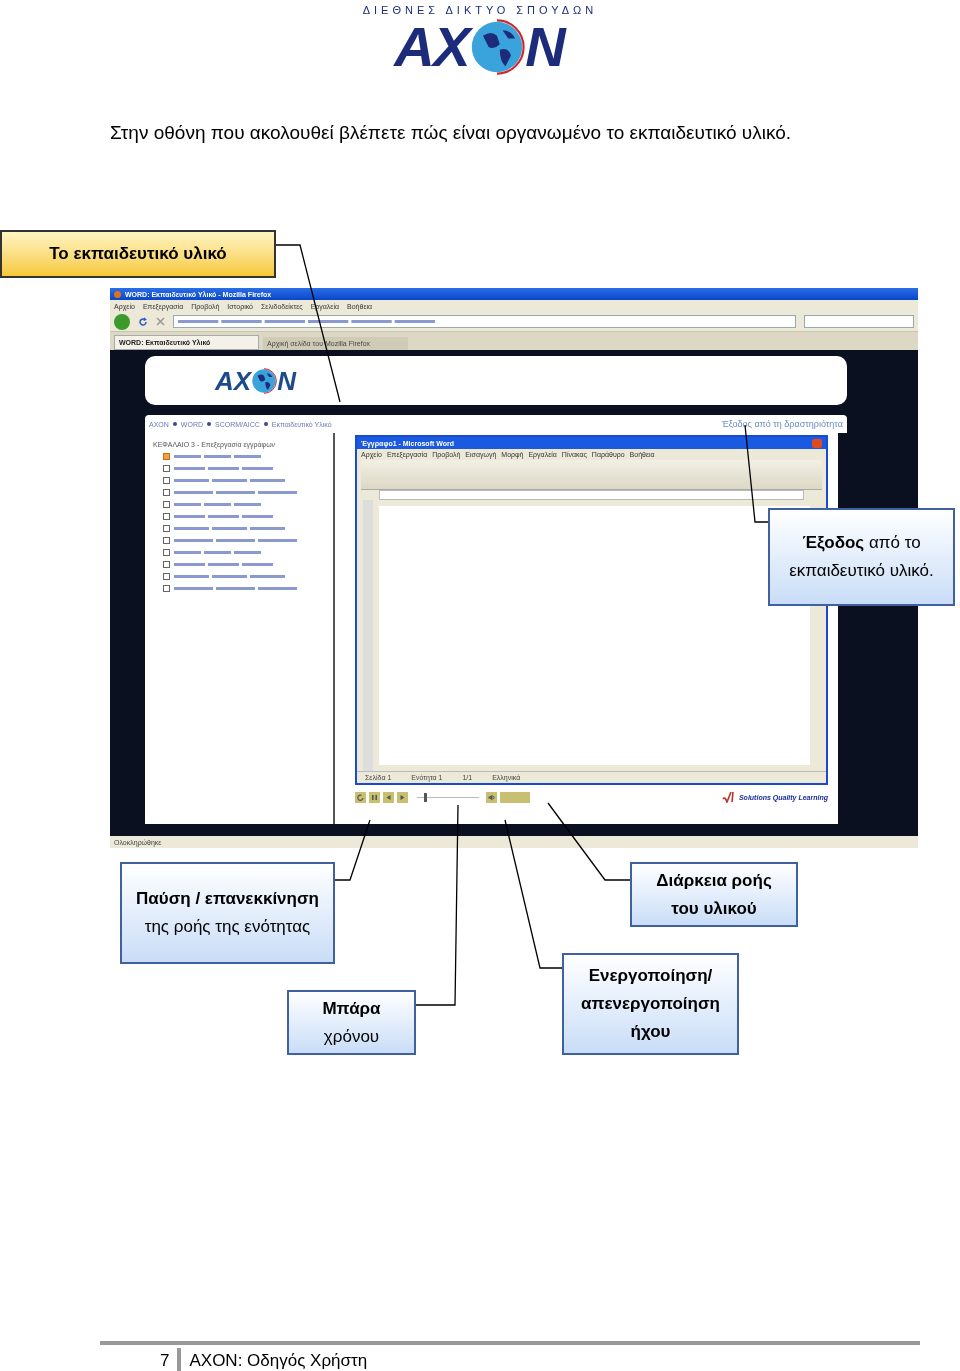  What do you see at coordinates (426, 797) in the screenshot?
I see `slider-thumb` at bounding box center [426, 797].